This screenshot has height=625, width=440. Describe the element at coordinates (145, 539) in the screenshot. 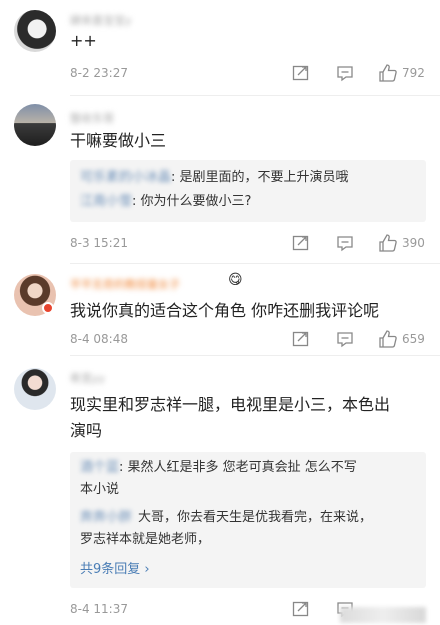

I see `reply-text-continued: 罗志祥本就是她老师，` at that location.